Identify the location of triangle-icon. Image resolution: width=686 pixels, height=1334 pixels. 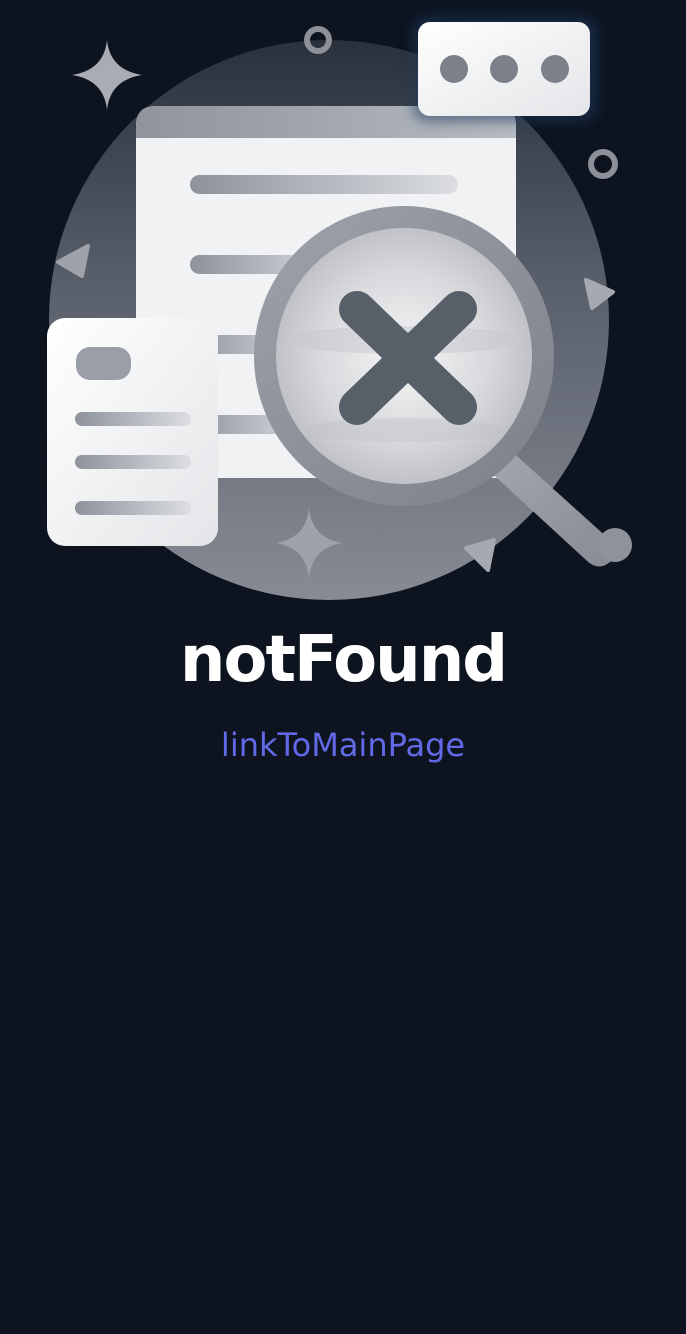
(599, 294).